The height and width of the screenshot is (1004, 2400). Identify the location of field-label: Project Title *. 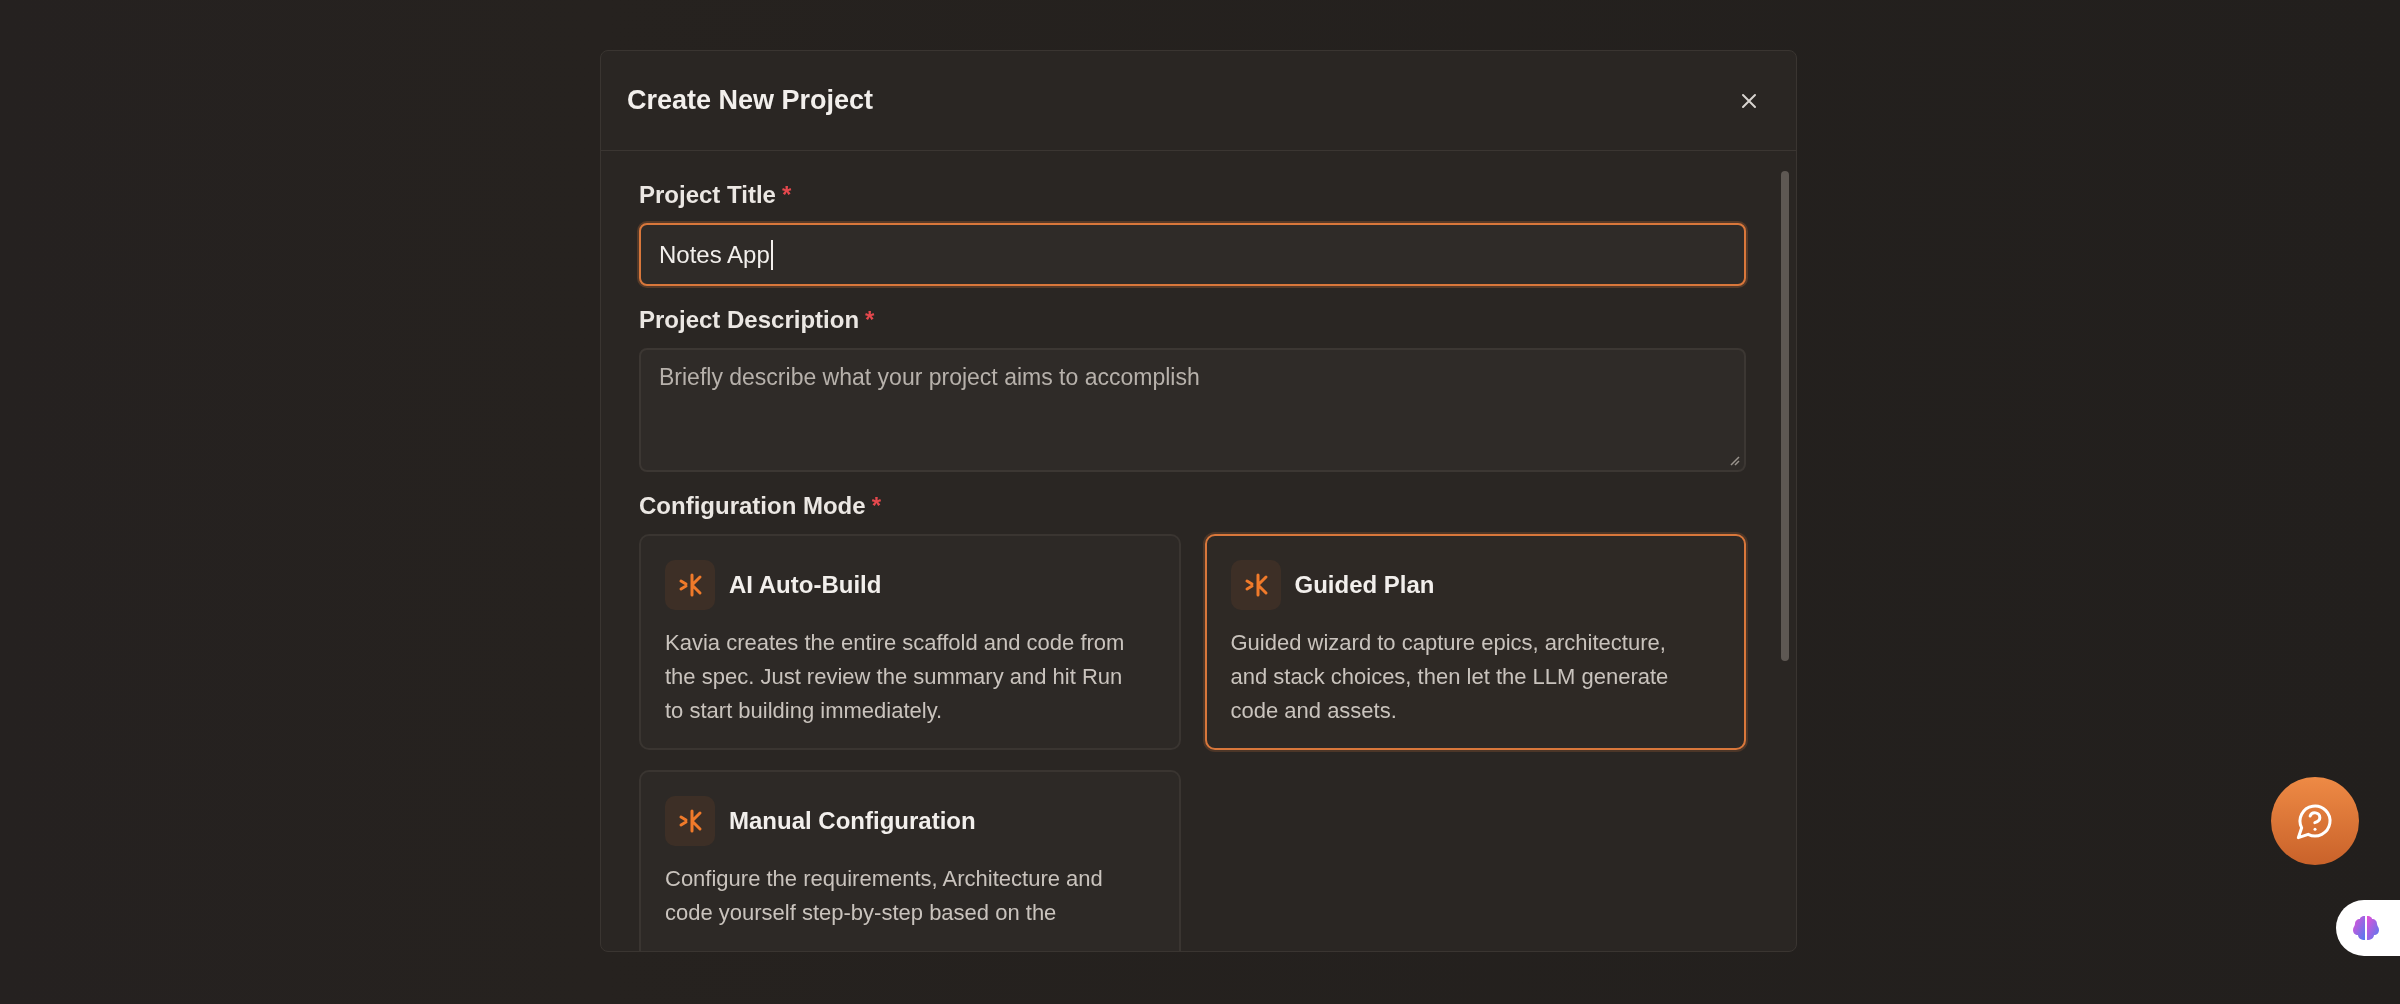
(716, 195).